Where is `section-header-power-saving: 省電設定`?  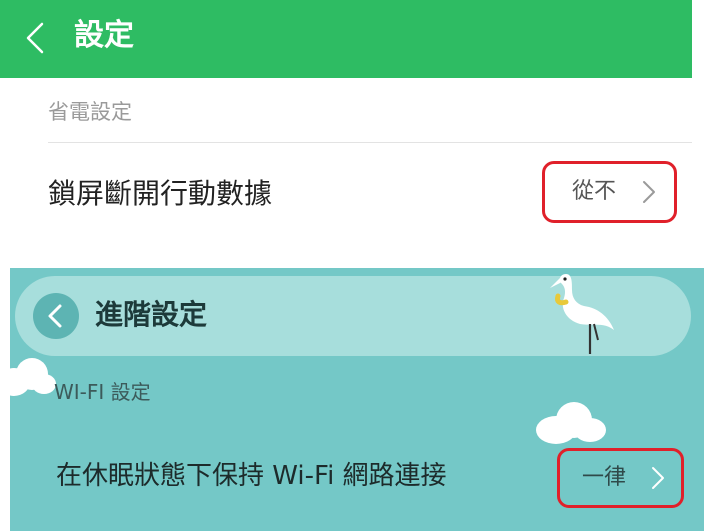
section-header-power-saving: 省電設定 is located at coordinates (90, 112).